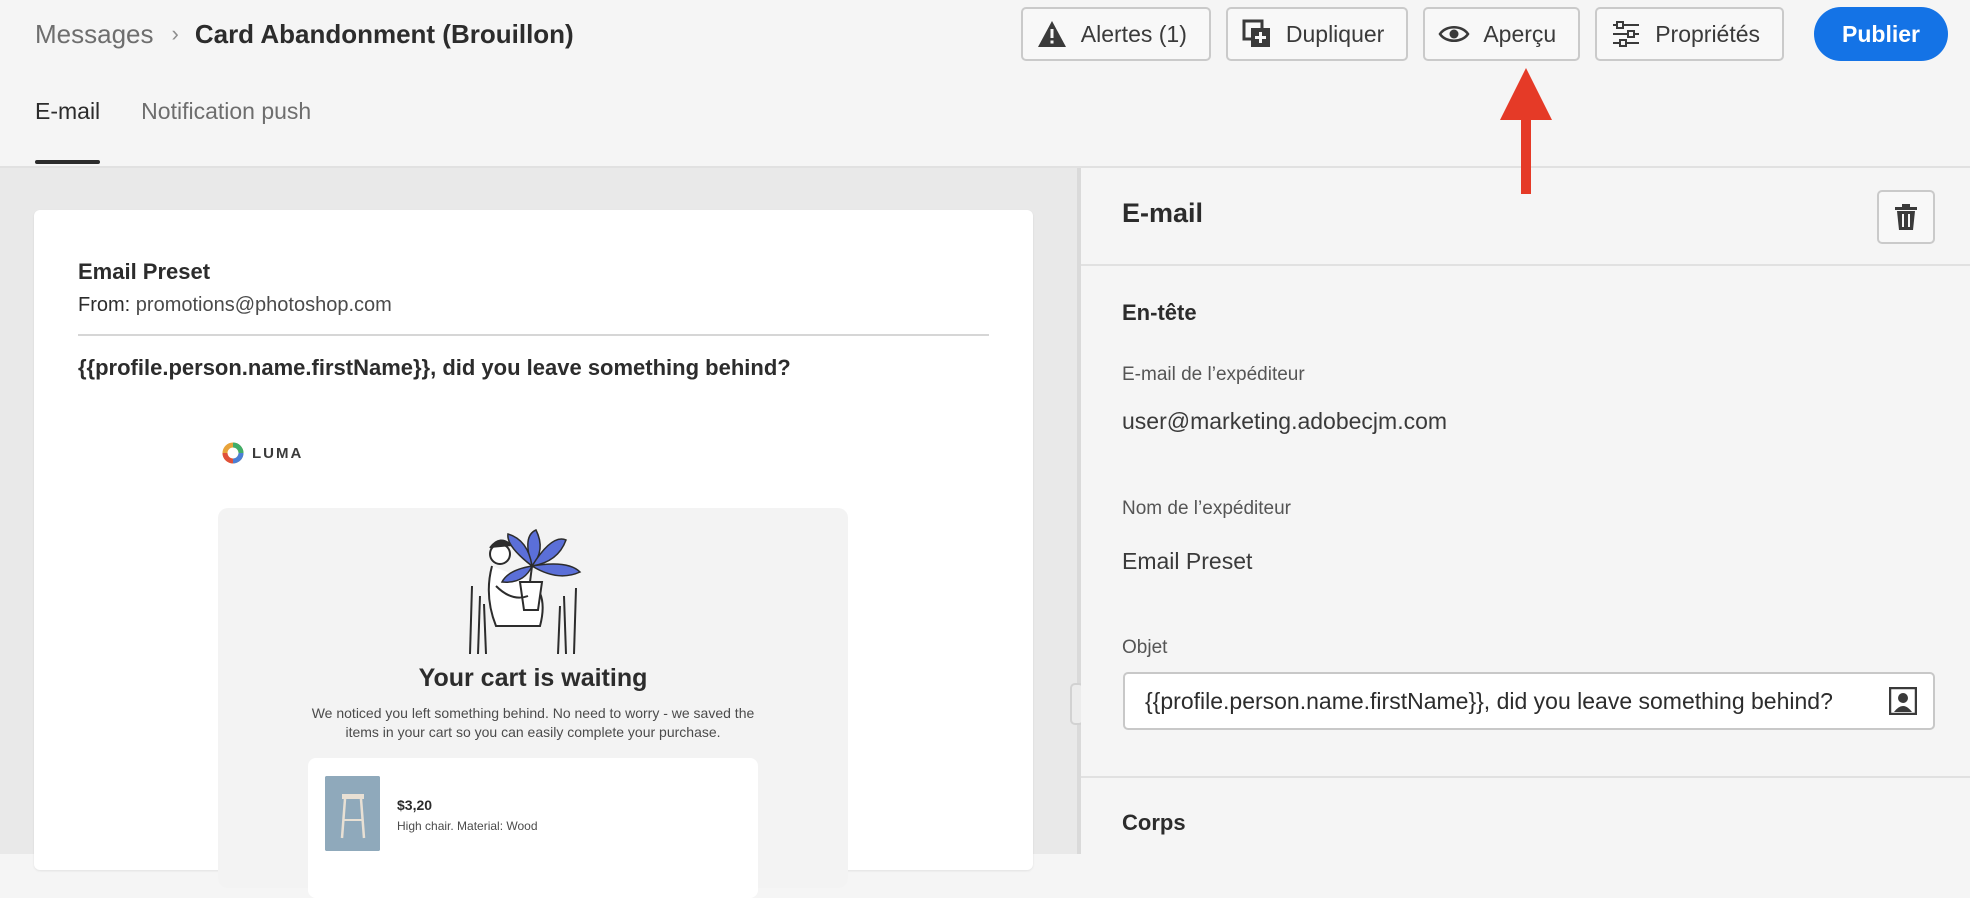  I want to click on sender-name-value: Email Preset, so click(1187, 561).